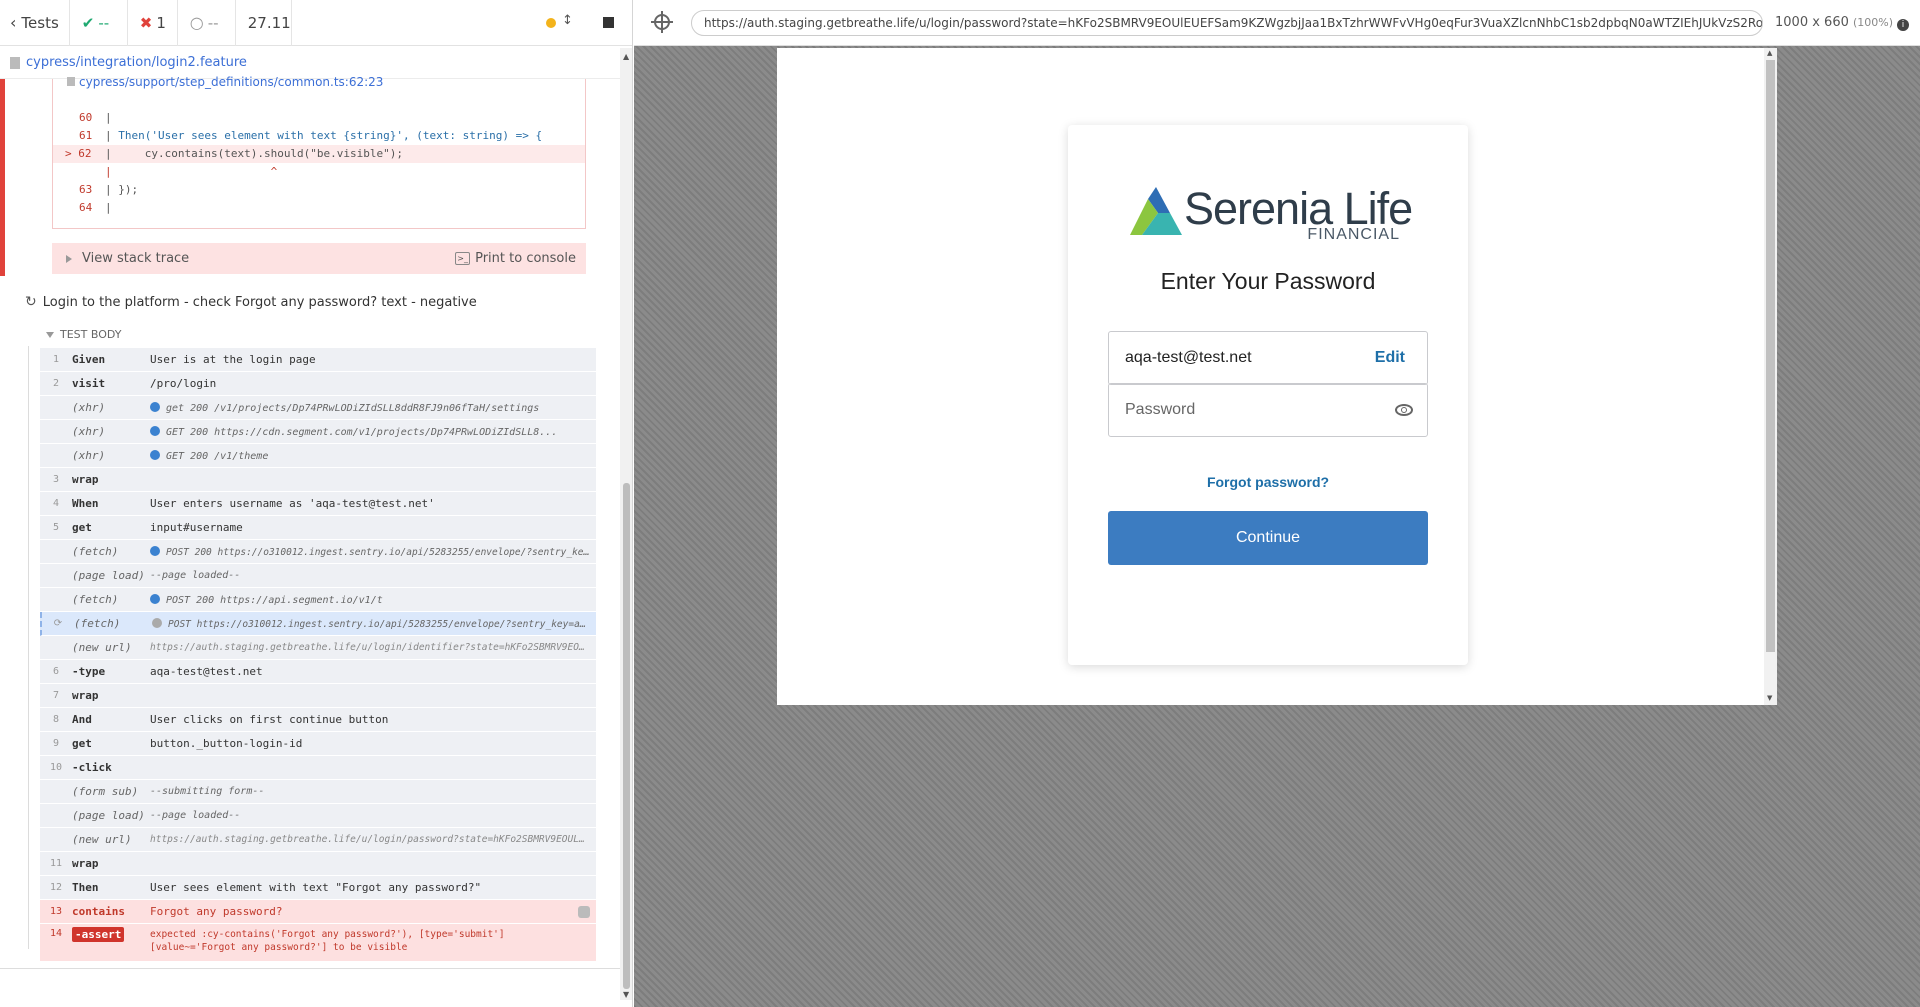 This screenshot has height=1007, width=1920. Describe the element at coordinates (56, 671) in the screenshot. I see `cmd-num: 6` at that location.